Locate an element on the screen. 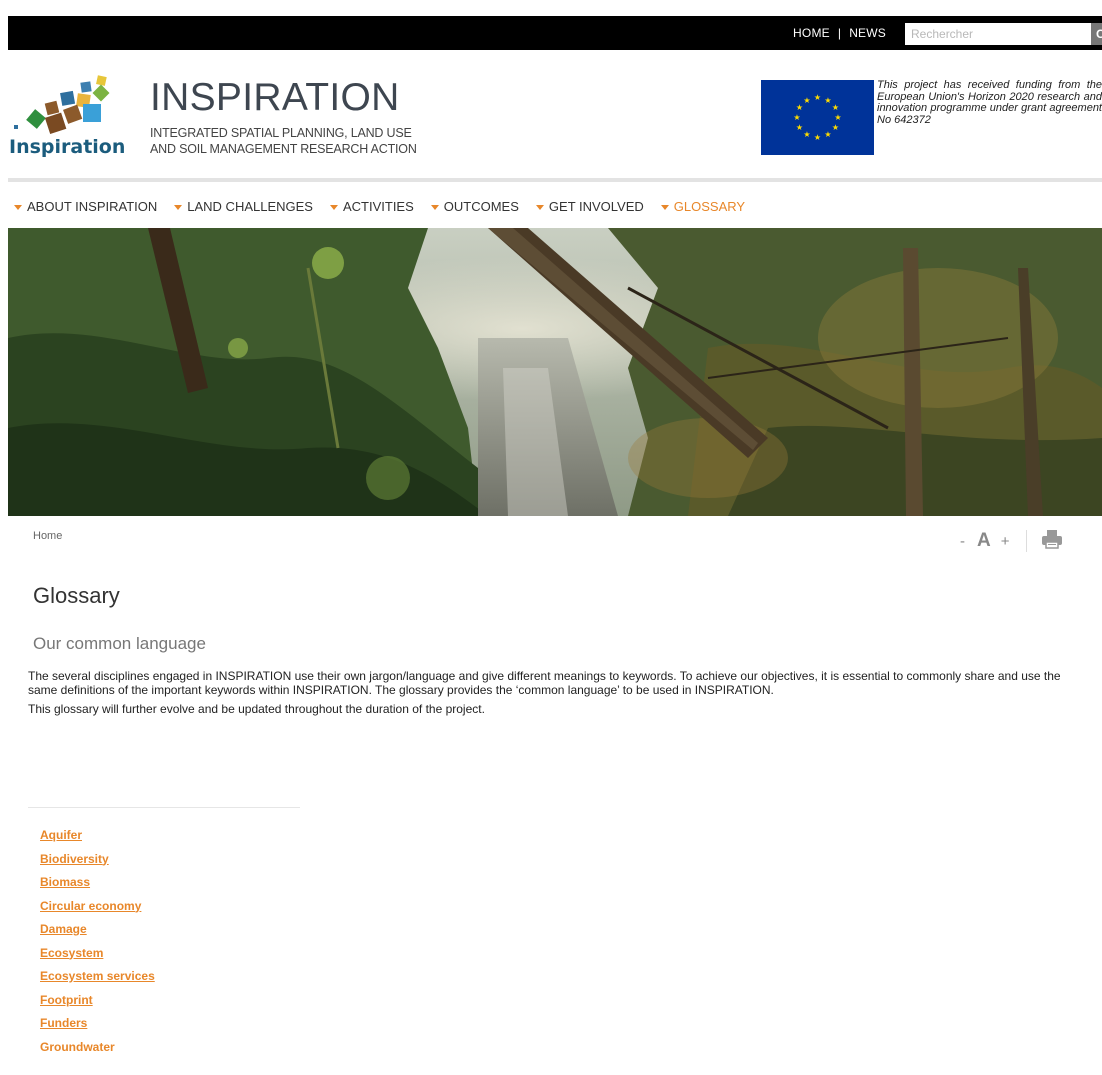 The height and width of the screenshot is (1075, 1102). list-divider is located at coordinates (164, 807).